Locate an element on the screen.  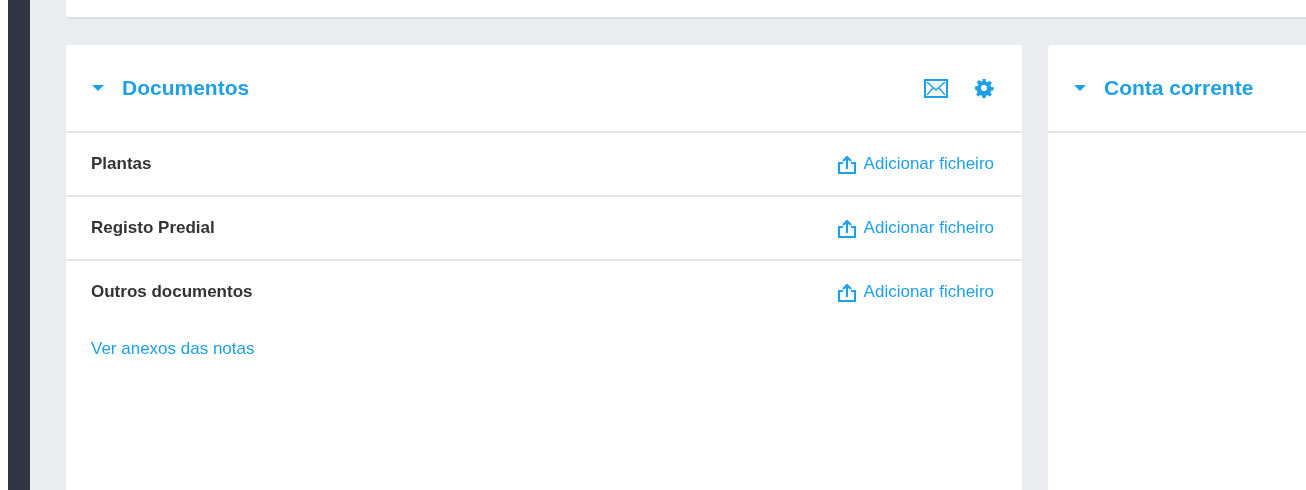
document-label: Outros documentos is located at coordinates (172, 292).